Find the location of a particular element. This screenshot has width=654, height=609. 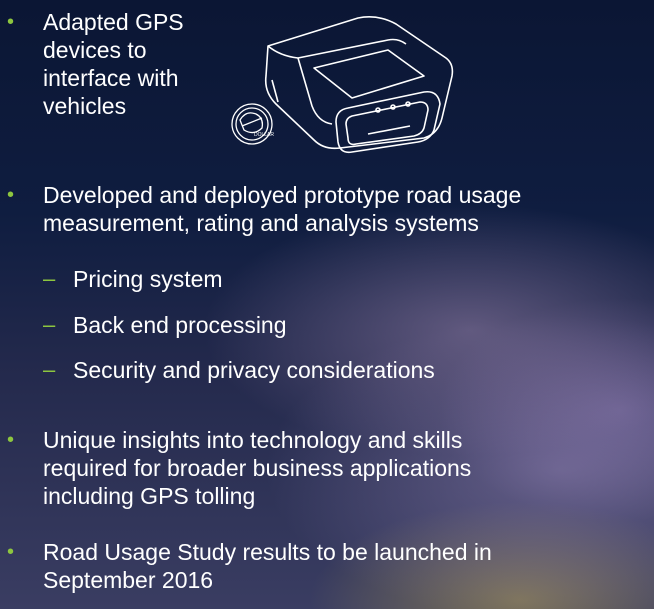

sub-bullet-pricing: – Pricing system is located at coordinates (327, 279).